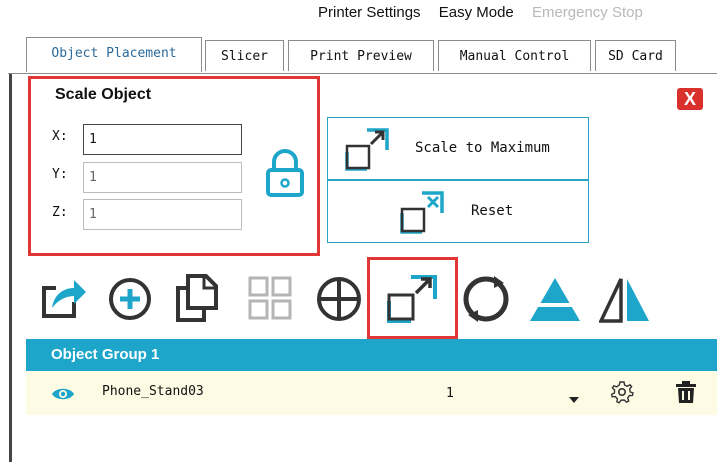  What do you see at coordinates (270, 298) in the screenshot?
I see `grid-arrange-icon` at bounding box center [270, 298].